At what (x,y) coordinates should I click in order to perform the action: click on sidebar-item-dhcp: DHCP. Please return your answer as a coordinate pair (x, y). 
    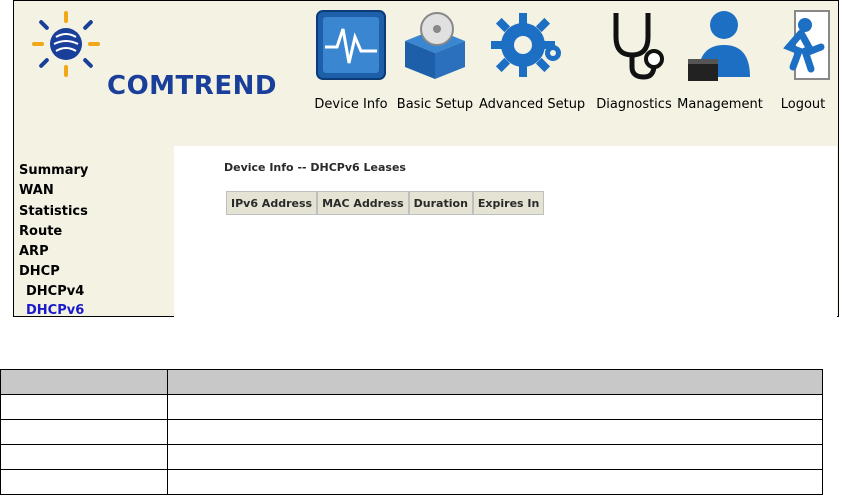
    Looking at the image, I should click on (39, 271).